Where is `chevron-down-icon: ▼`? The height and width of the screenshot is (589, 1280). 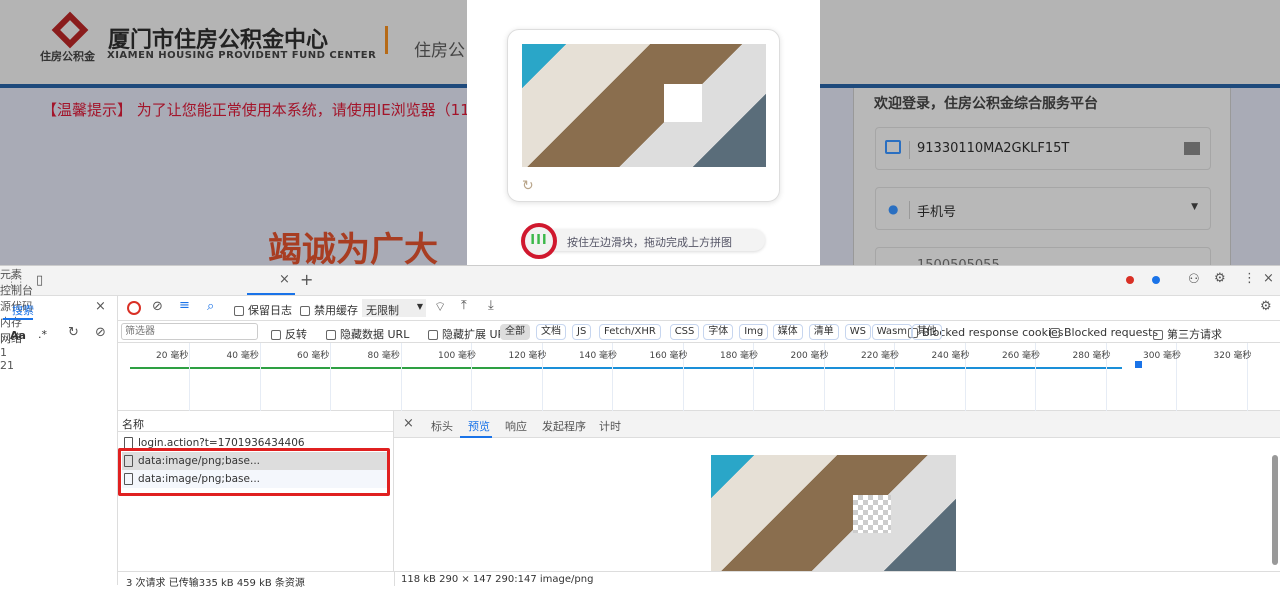
chevron-down-icon: ▼ is located at coordinates (1194, 207).